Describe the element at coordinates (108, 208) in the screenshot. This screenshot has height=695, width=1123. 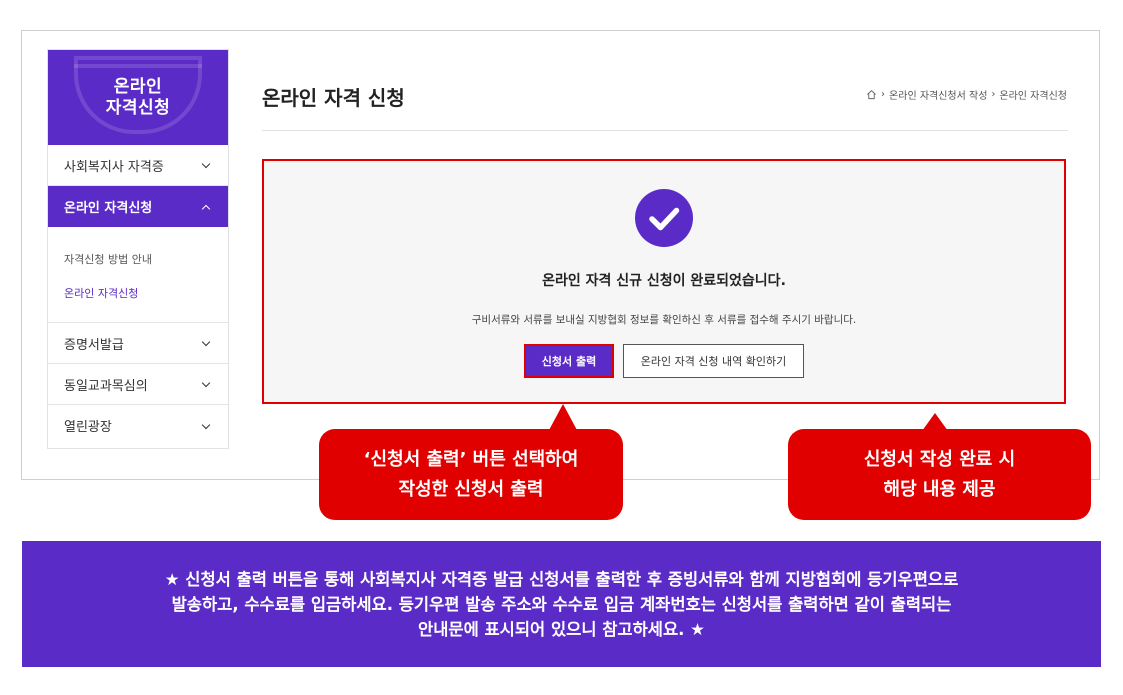
I see `sidebar-item-label: 온라인 자격신청` at that location.